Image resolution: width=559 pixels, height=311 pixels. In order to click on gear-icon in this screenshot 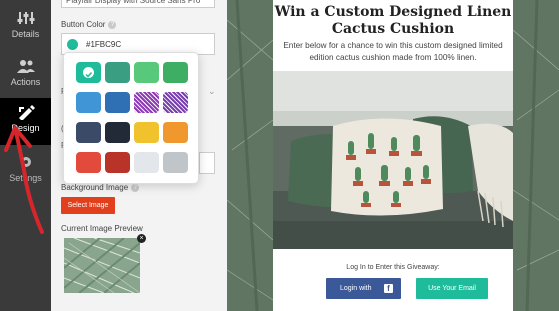, I will do `click(25, 162)`.